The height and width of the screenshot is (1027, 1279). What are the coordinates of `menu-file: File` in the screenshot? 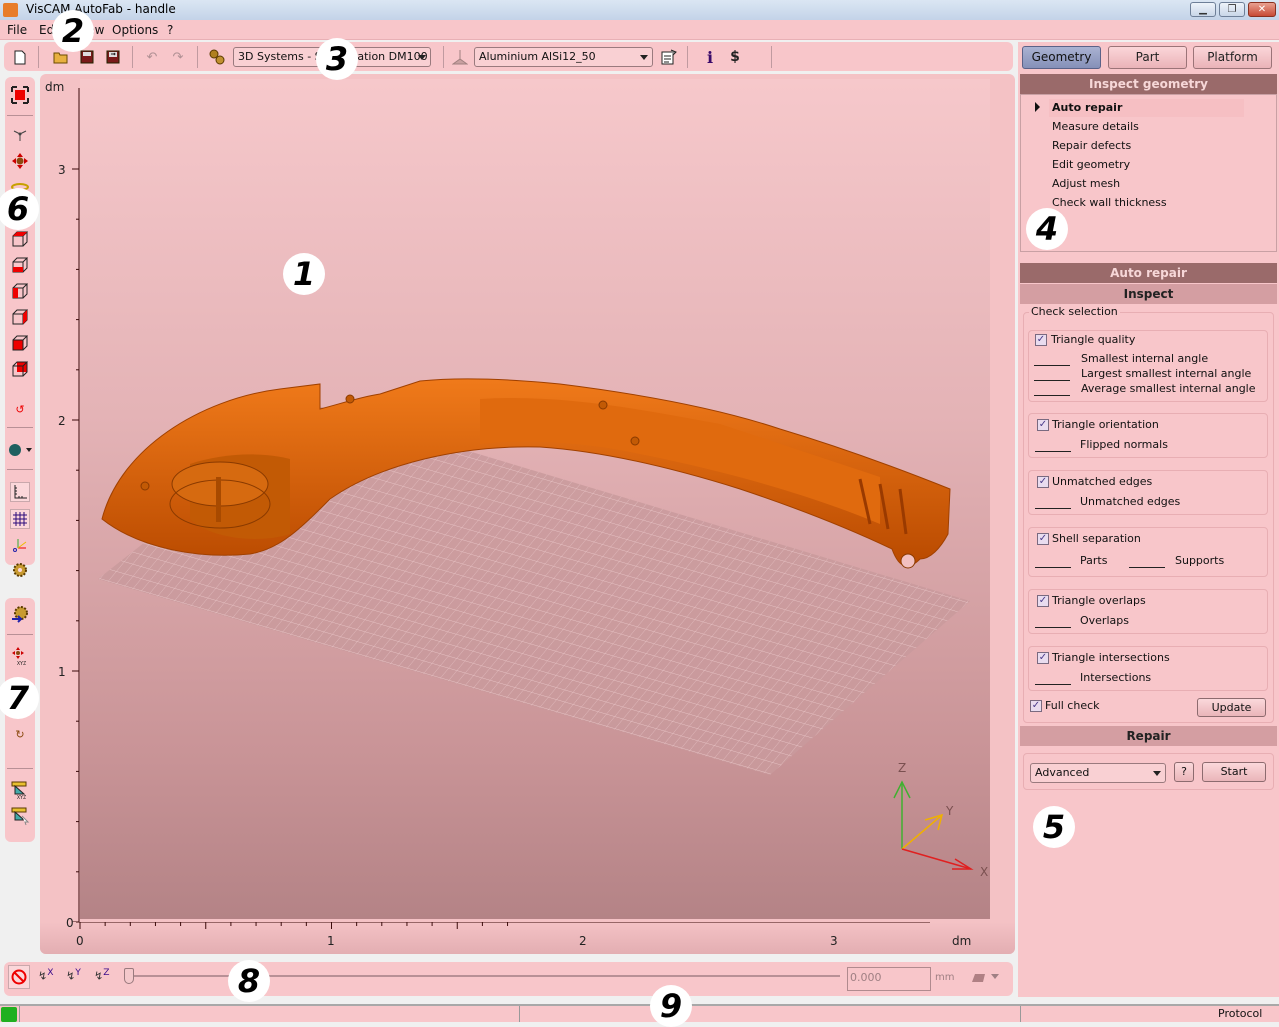 It's located at (17, 30).